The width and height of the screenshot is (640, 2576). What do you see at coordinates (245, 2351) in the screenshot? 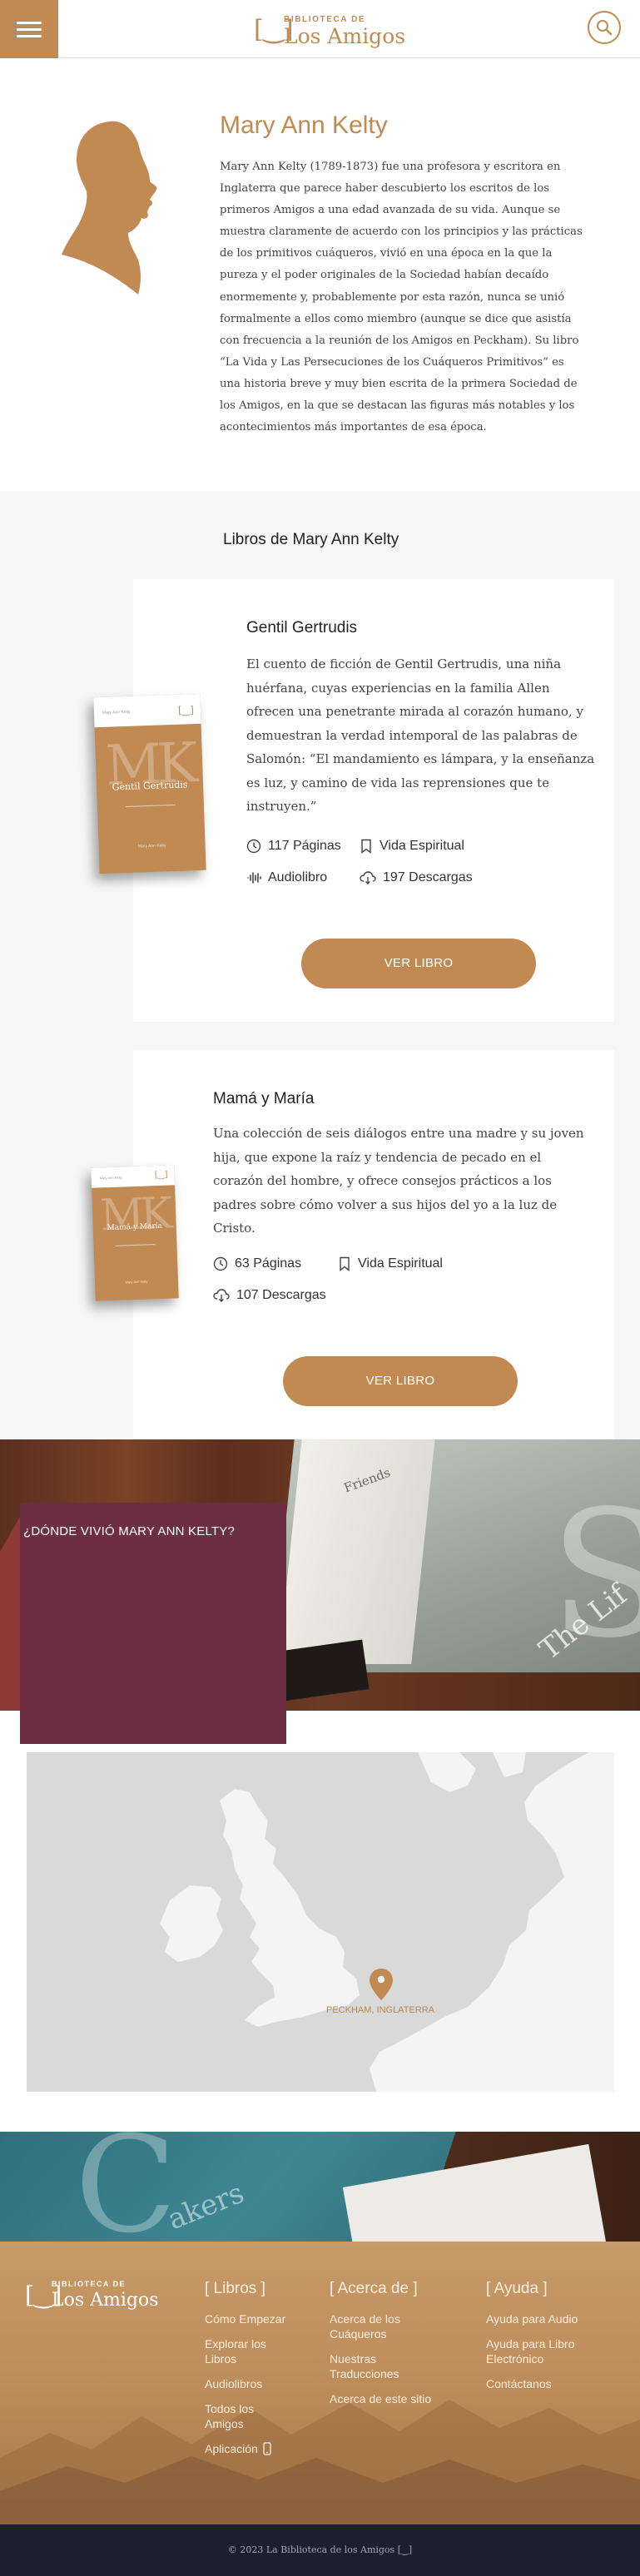
I see `footer-link: Explorar los Libros` at bounding box center [245, 2351].